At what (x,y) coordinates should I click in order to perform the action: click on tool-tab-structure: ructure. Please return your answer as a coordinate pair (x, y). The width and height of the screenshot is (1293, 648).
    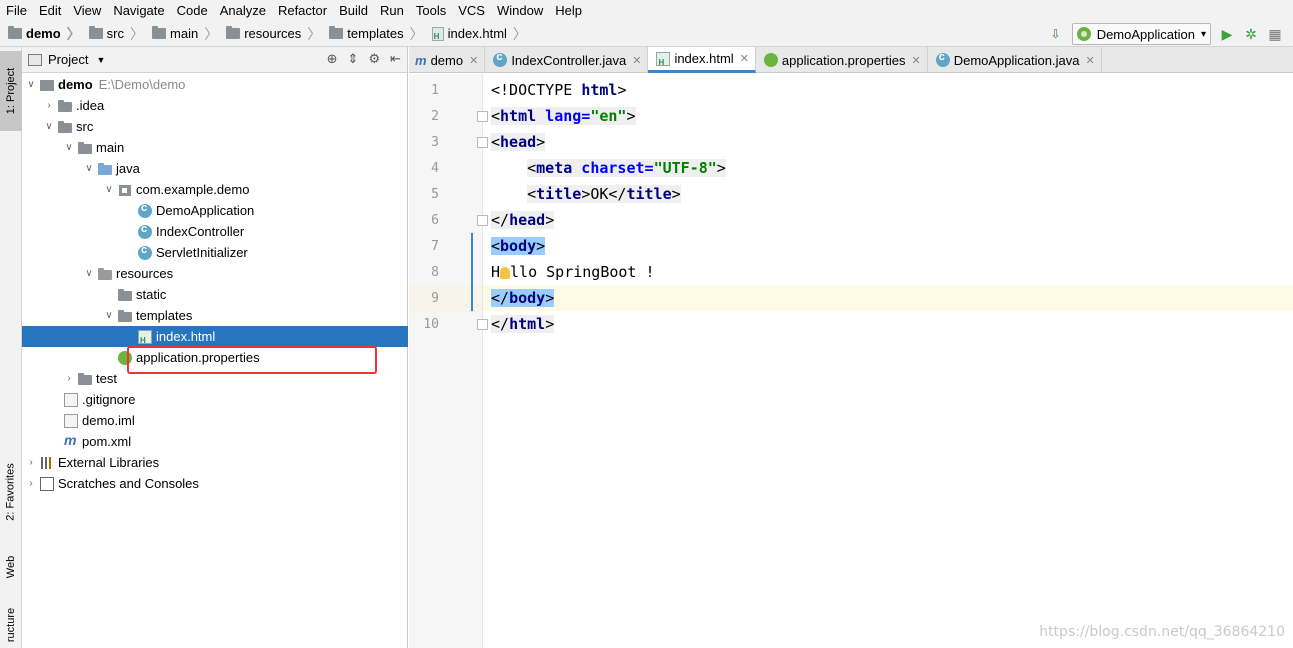
    Looking at the image, I should click on (11, 625).